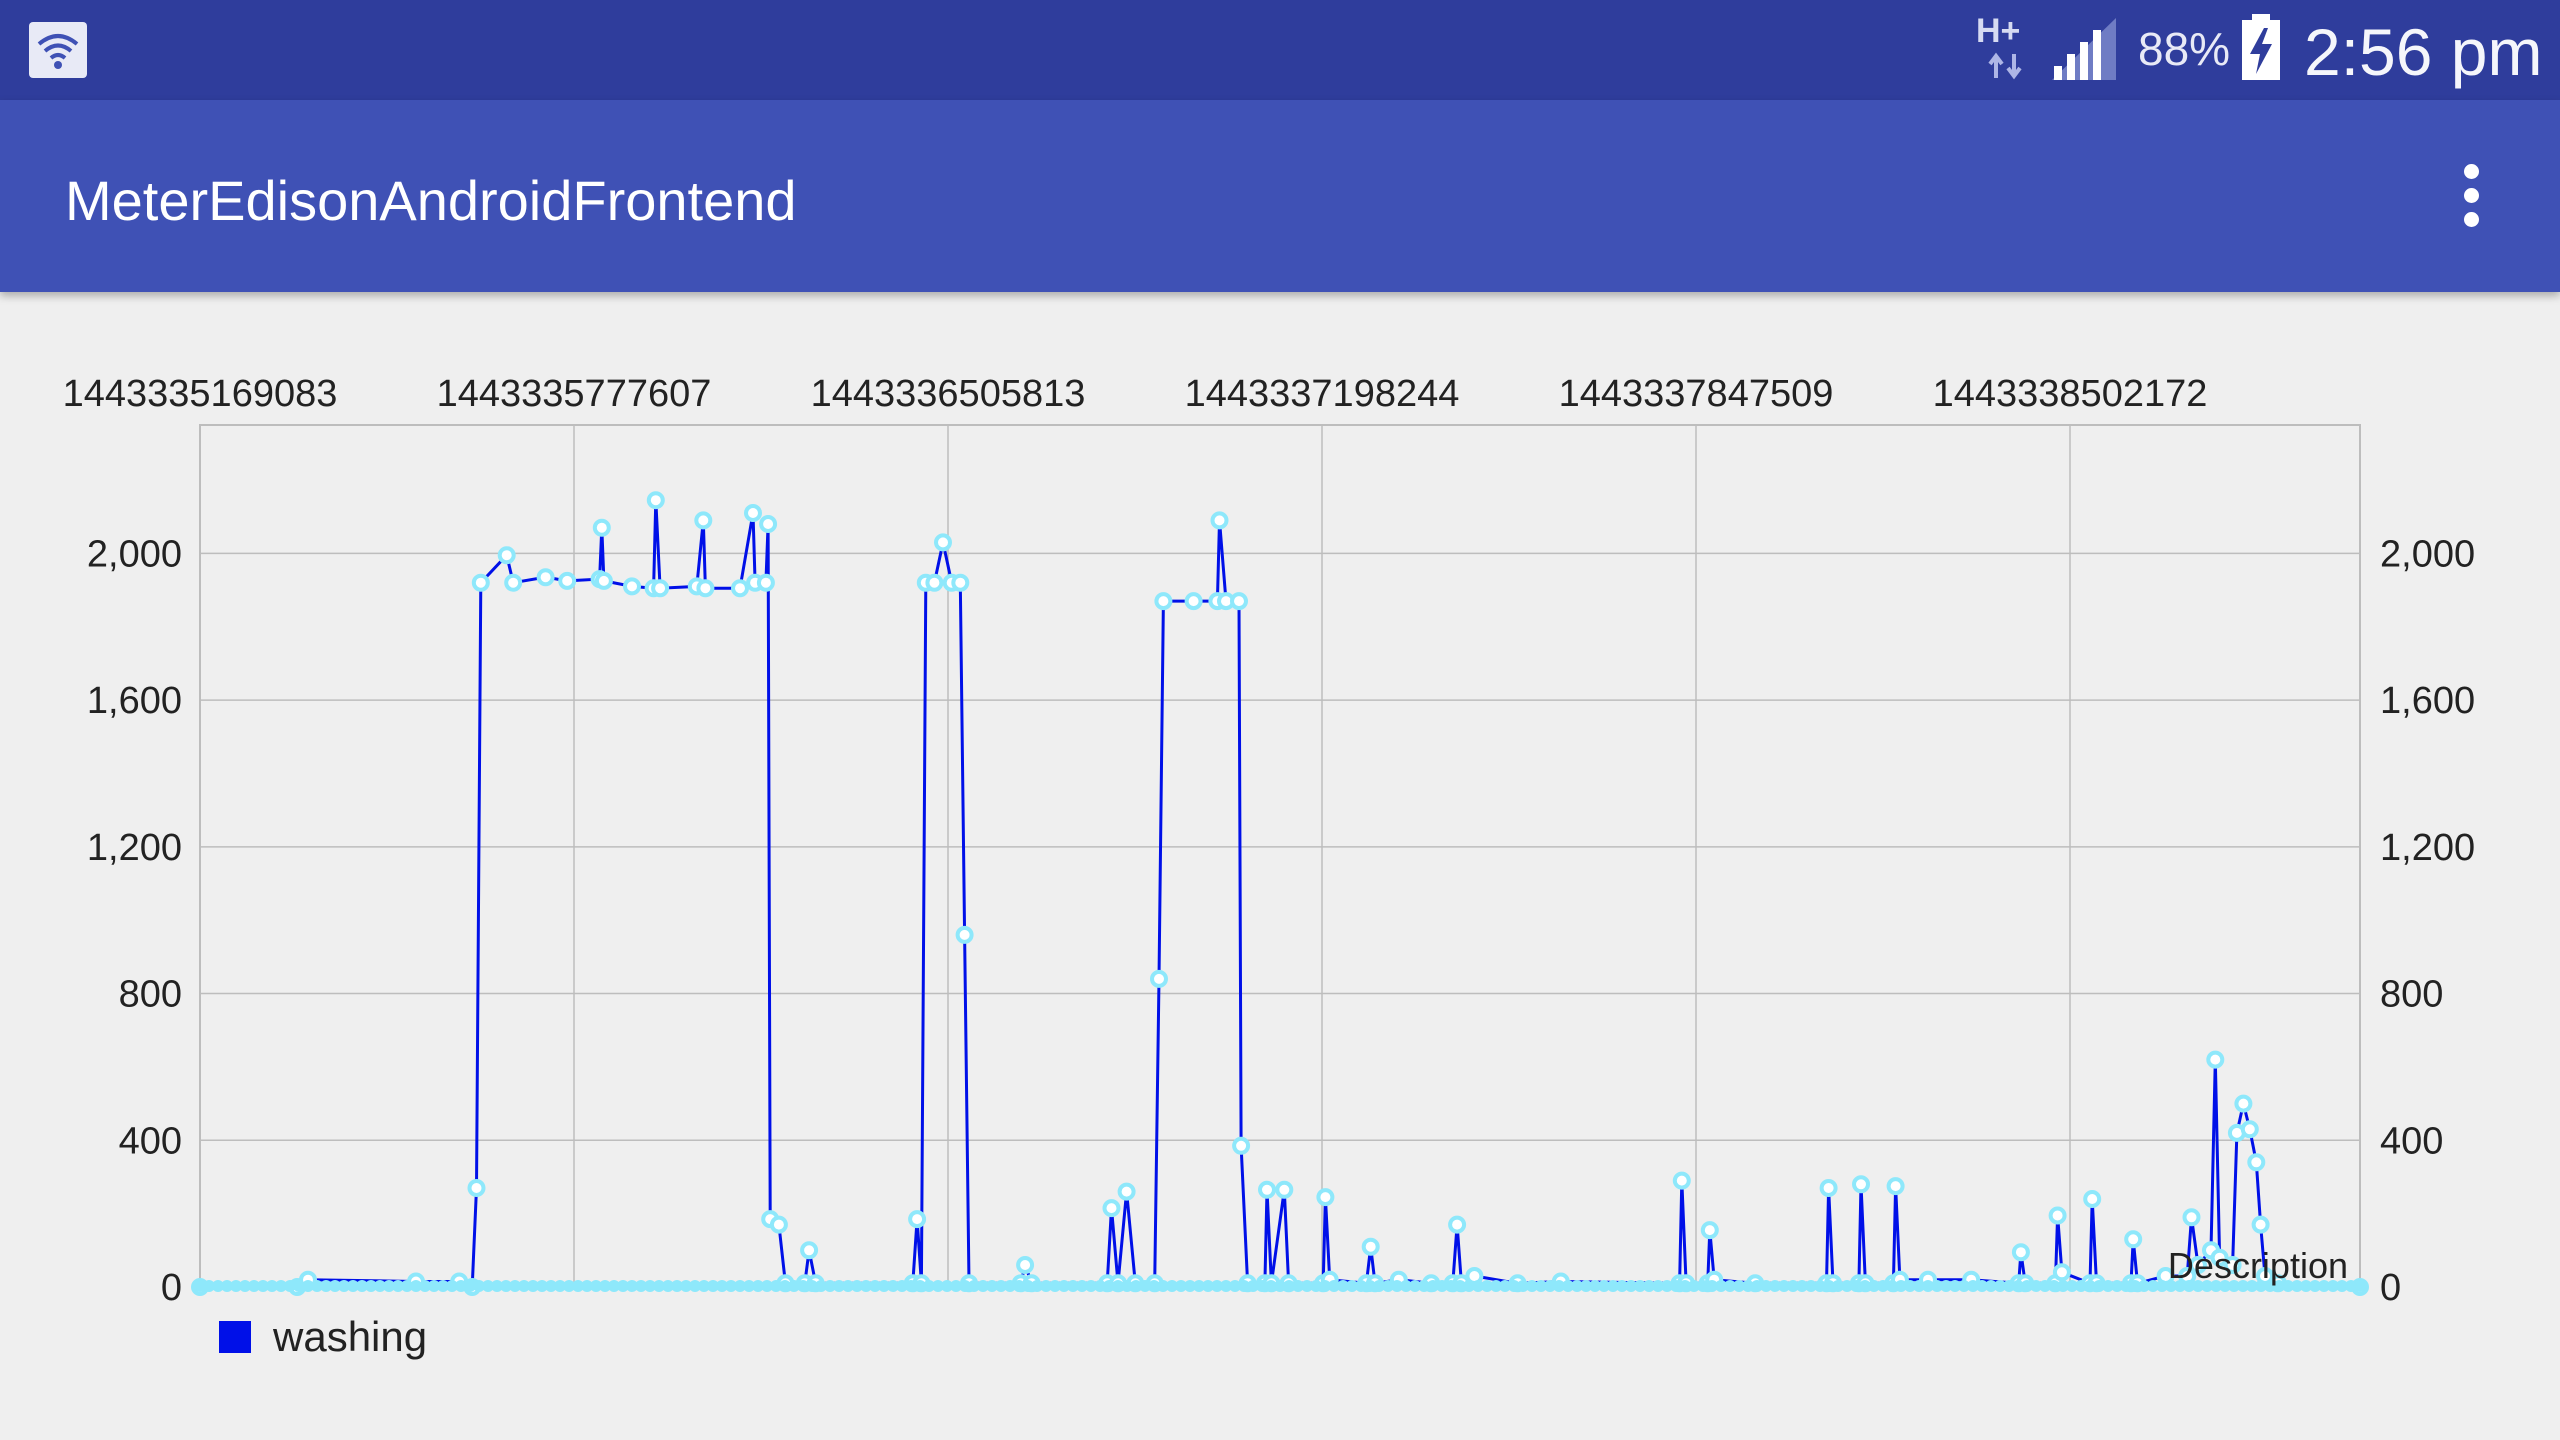  What do you see at coordinates (350, 1336) in the screenshot?
I see `legend-label: washing` at bounding box center [350, 1336].